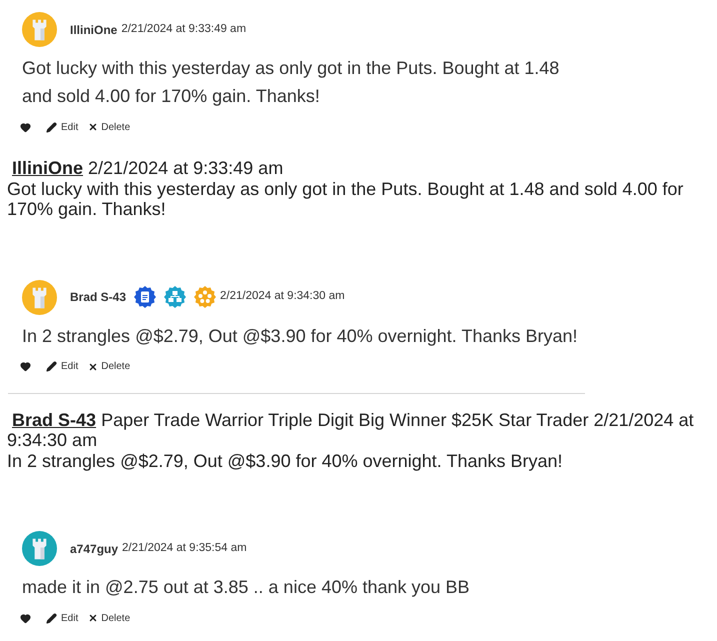 This screenshot has height=641, width=717. Describe the element at coordinates (54, 420) in the screenshot. I see `author-link: Brad S-43` at that location.